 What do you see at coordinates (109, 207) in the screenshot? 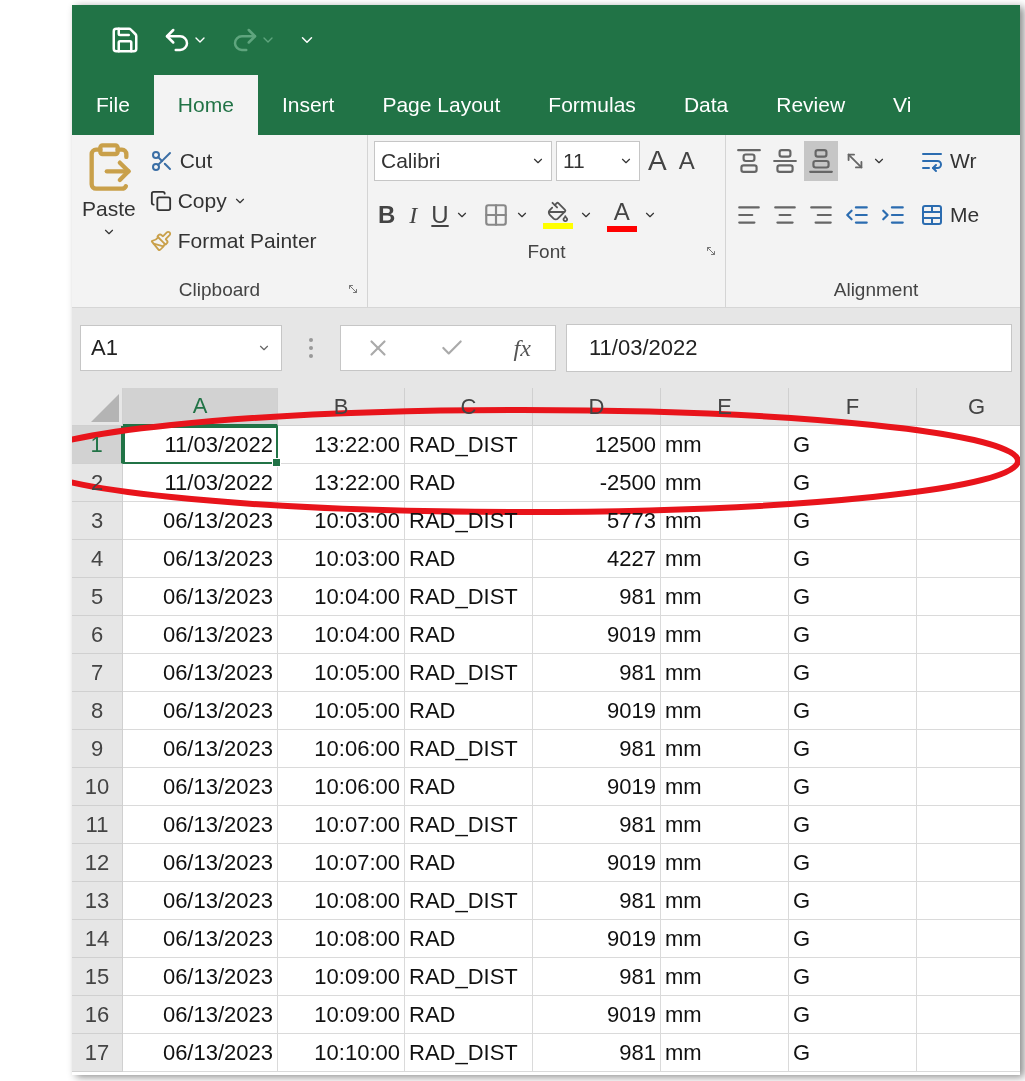
I see `paste-button: Paste` at bounding box center [109, 207].